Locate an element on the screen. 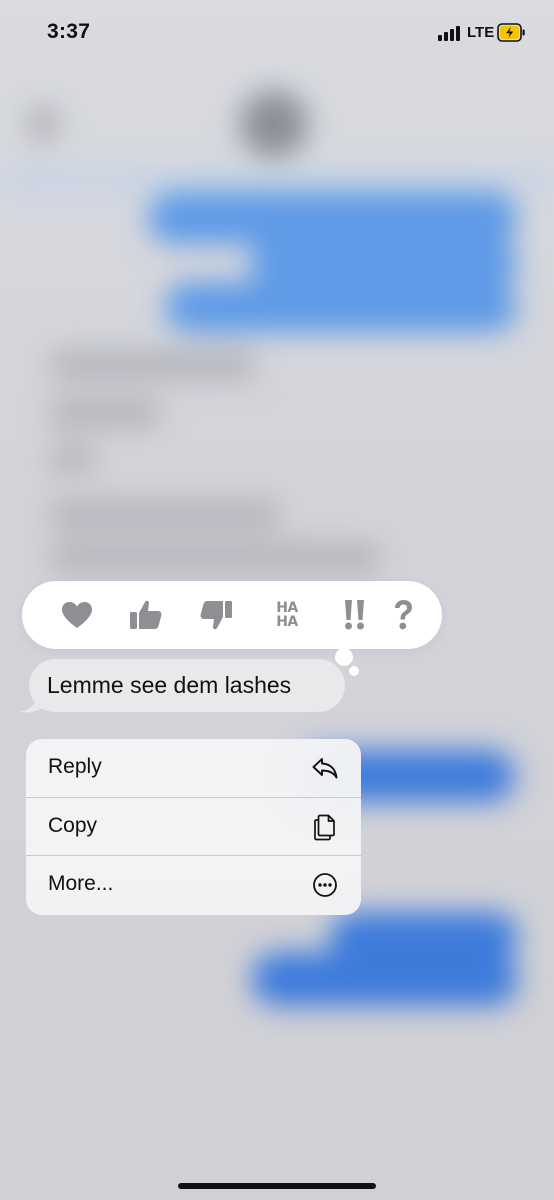 The height and width of the screenshot is (1200, 554). tapback-tail-dot is located at coordinates (354, 671).